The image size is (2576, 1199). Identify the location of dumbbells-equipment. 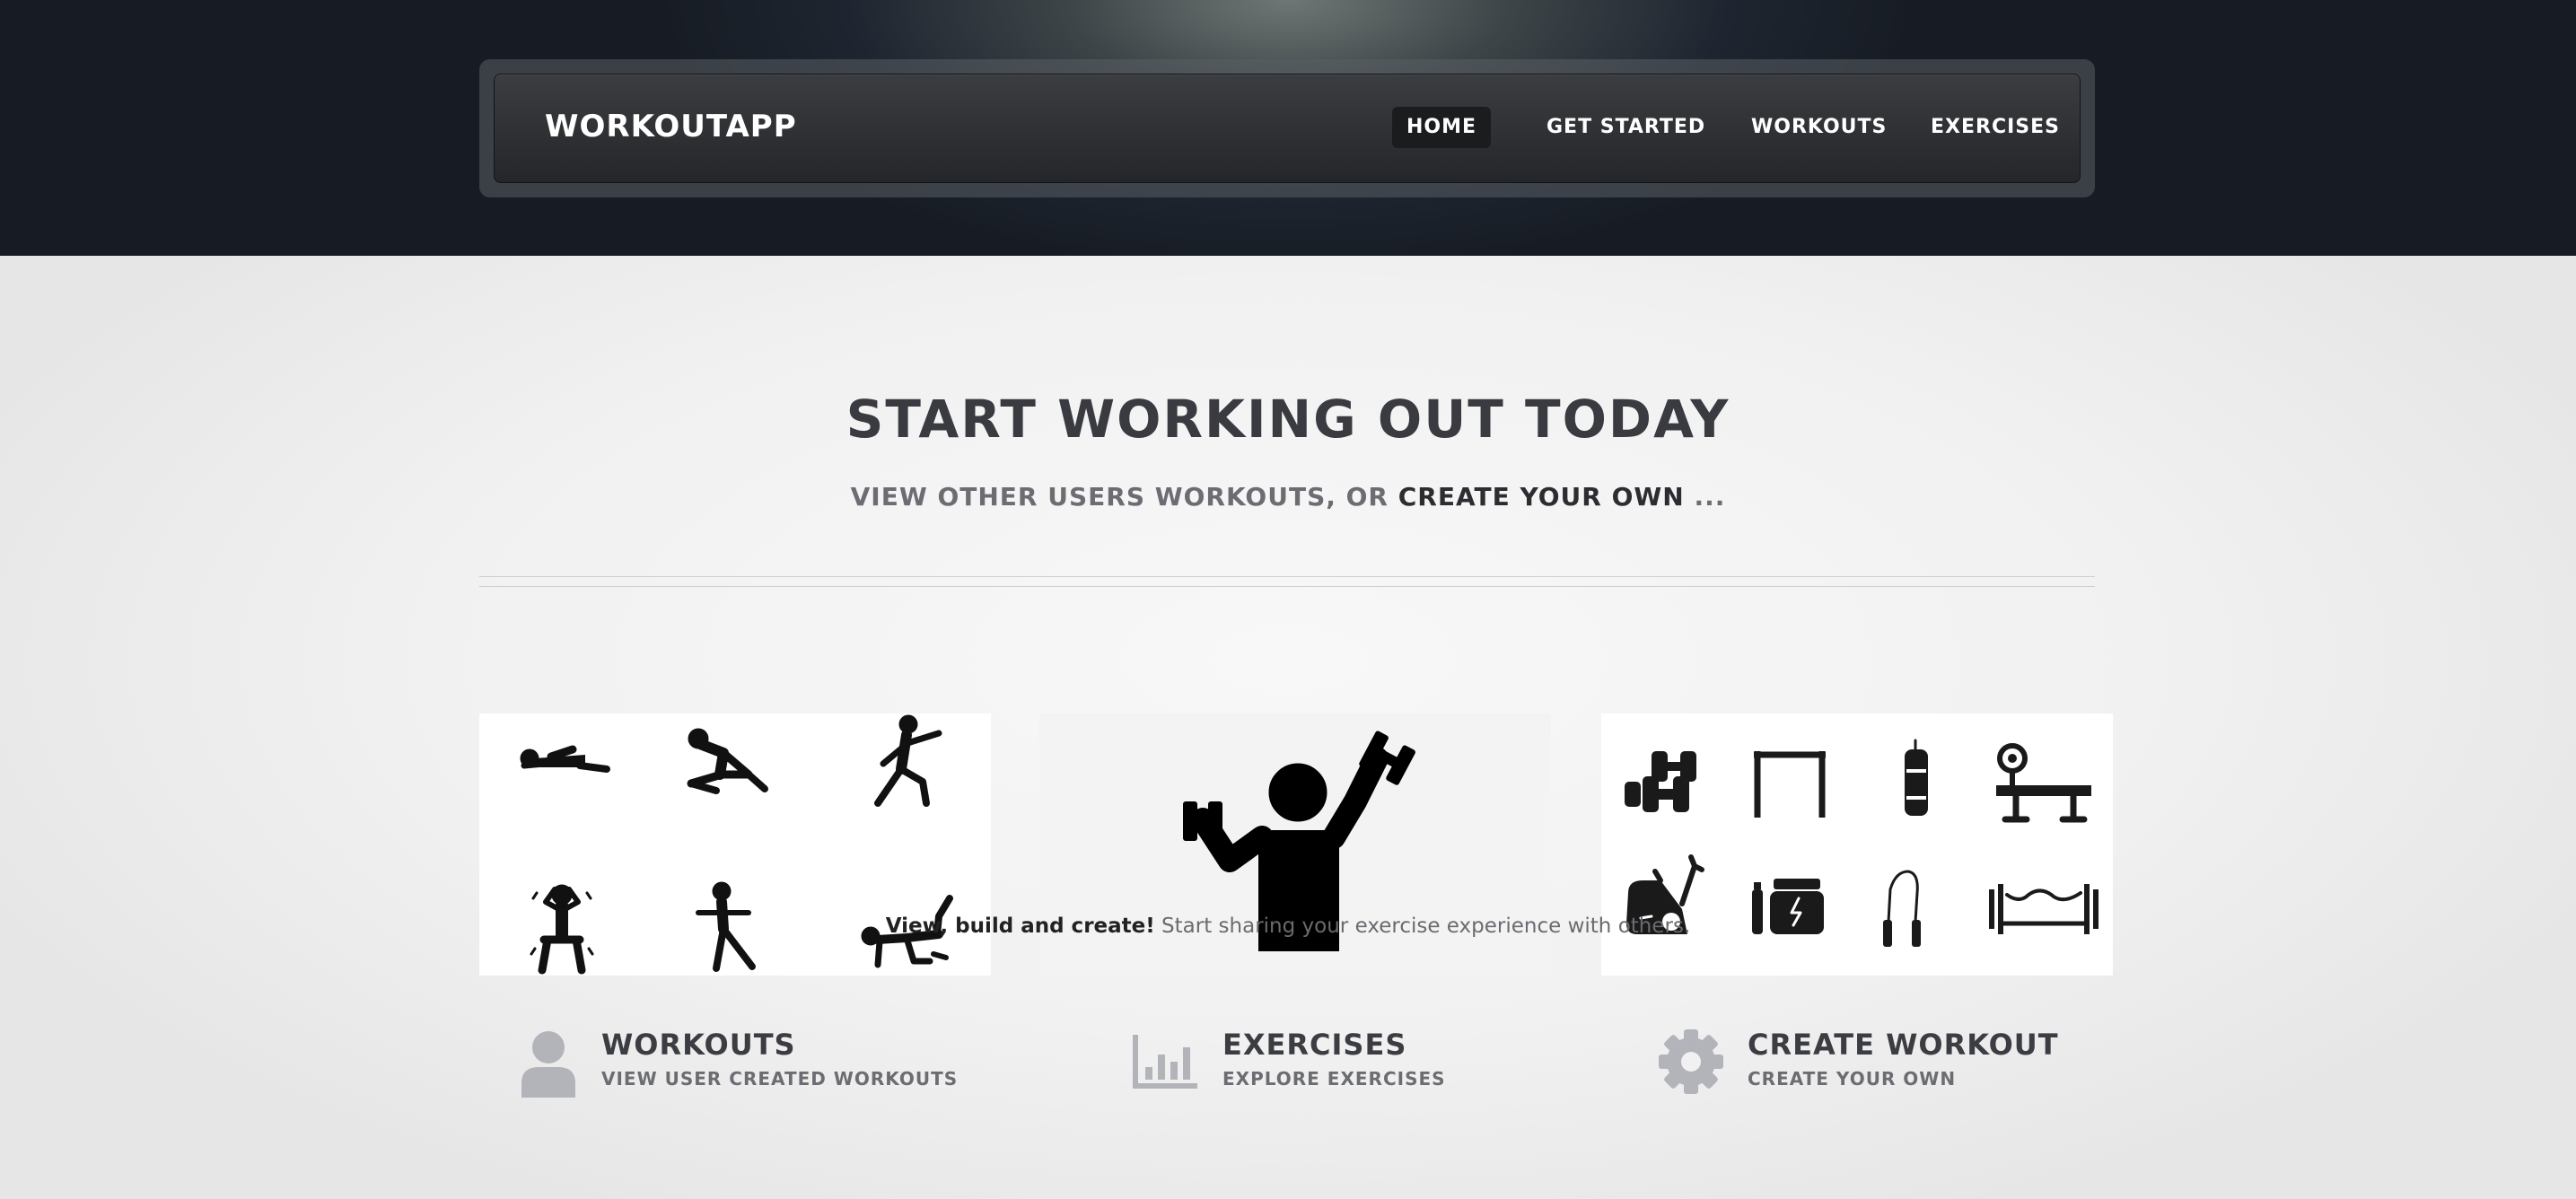
(1660, 782).